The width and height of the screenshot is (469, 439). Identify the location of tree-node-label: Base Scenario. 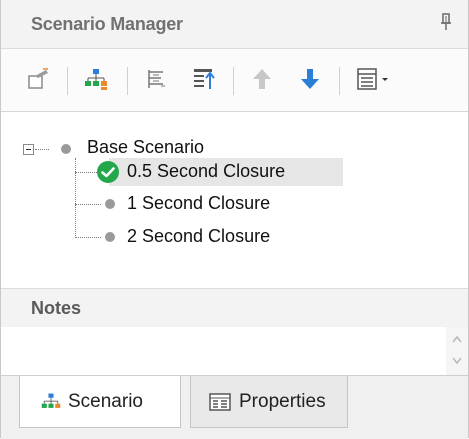
(146, 147).